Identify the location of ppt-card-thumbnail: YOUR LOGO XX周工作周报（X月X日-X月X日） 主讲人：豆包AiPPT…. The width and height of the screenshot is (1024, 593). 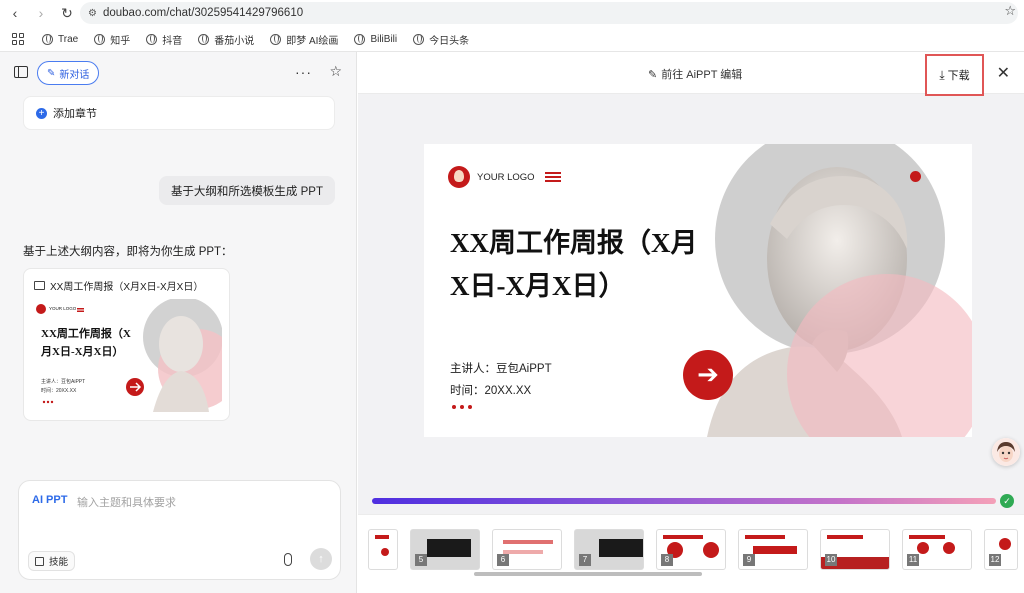
(127, 355).